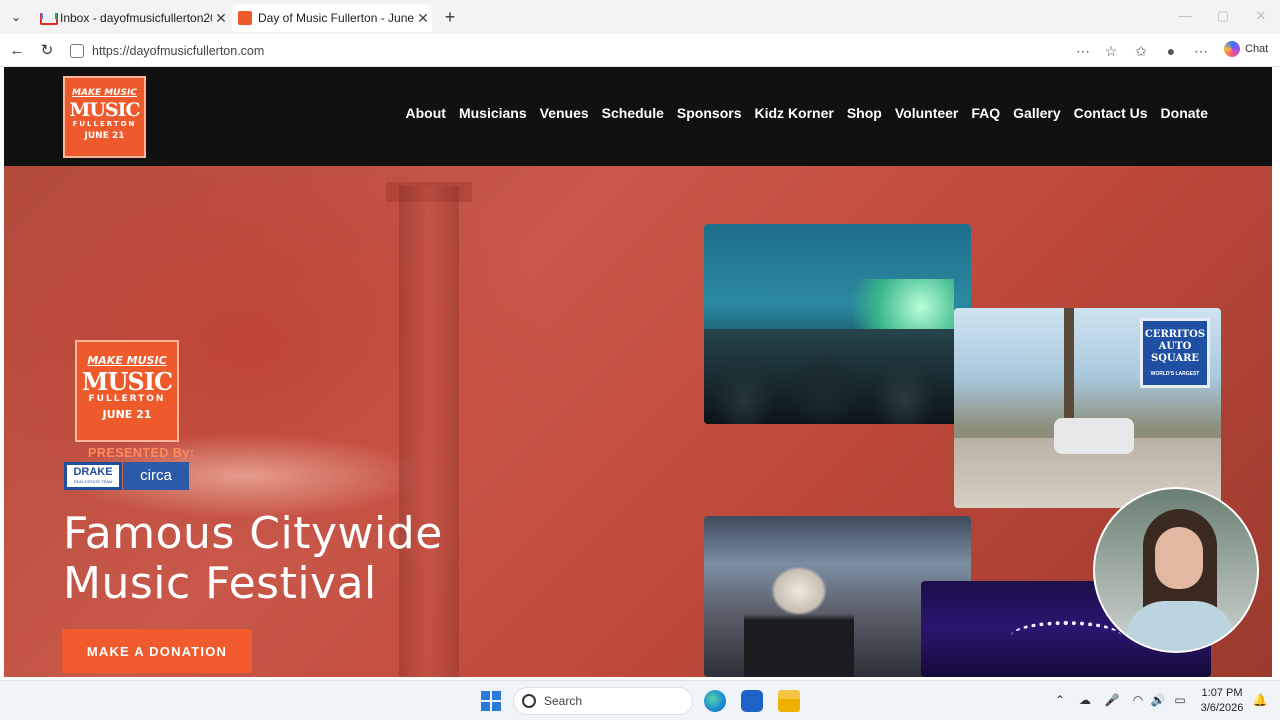  Describe the element at coordinates (794, 113) in the screenshot. I see `nav-kidz-korner: Kidz Korner` at that location.